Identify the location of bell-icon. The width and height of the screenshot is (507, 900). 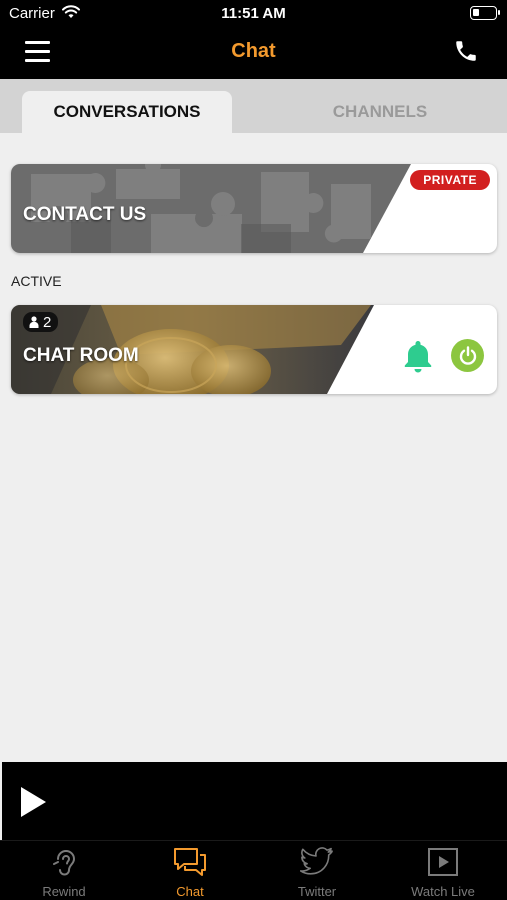
(418, 356).